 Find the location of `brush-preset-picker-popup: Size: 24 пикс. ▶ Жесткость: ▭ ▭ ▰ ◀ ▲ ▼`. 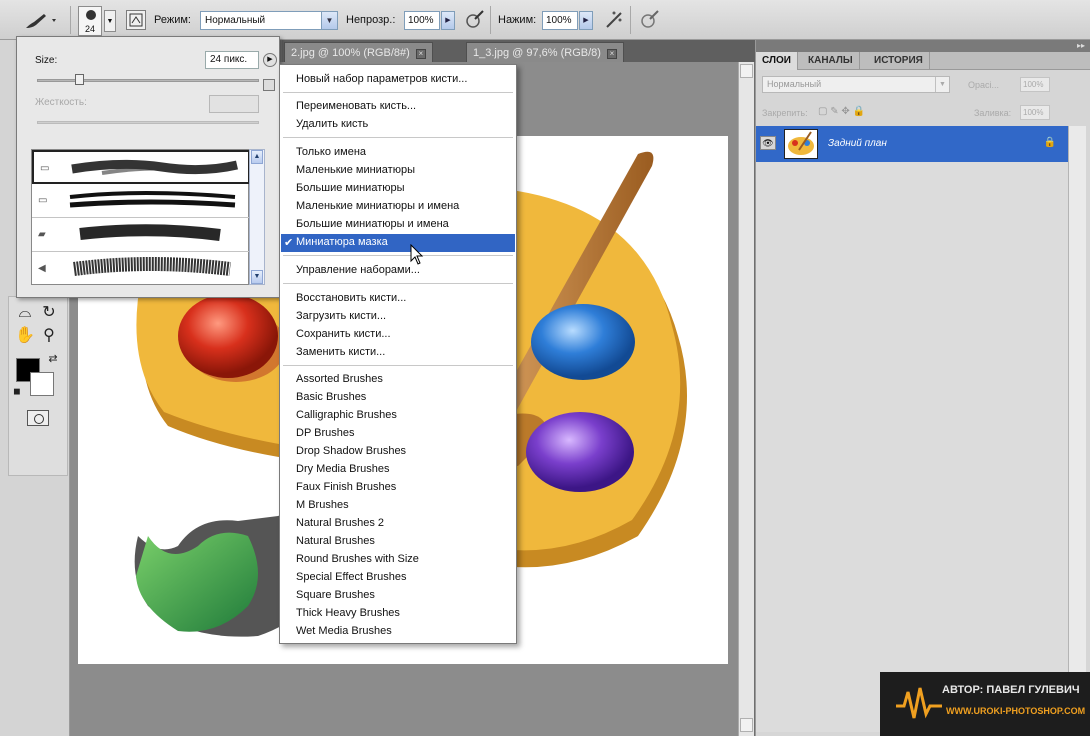

brush-preset-picker-popup: Size: 24 пикс. ▶ Жесткость: ▭ ▭ ▰ ◀ ▲ ▼ is located at coordinates (148, 167).